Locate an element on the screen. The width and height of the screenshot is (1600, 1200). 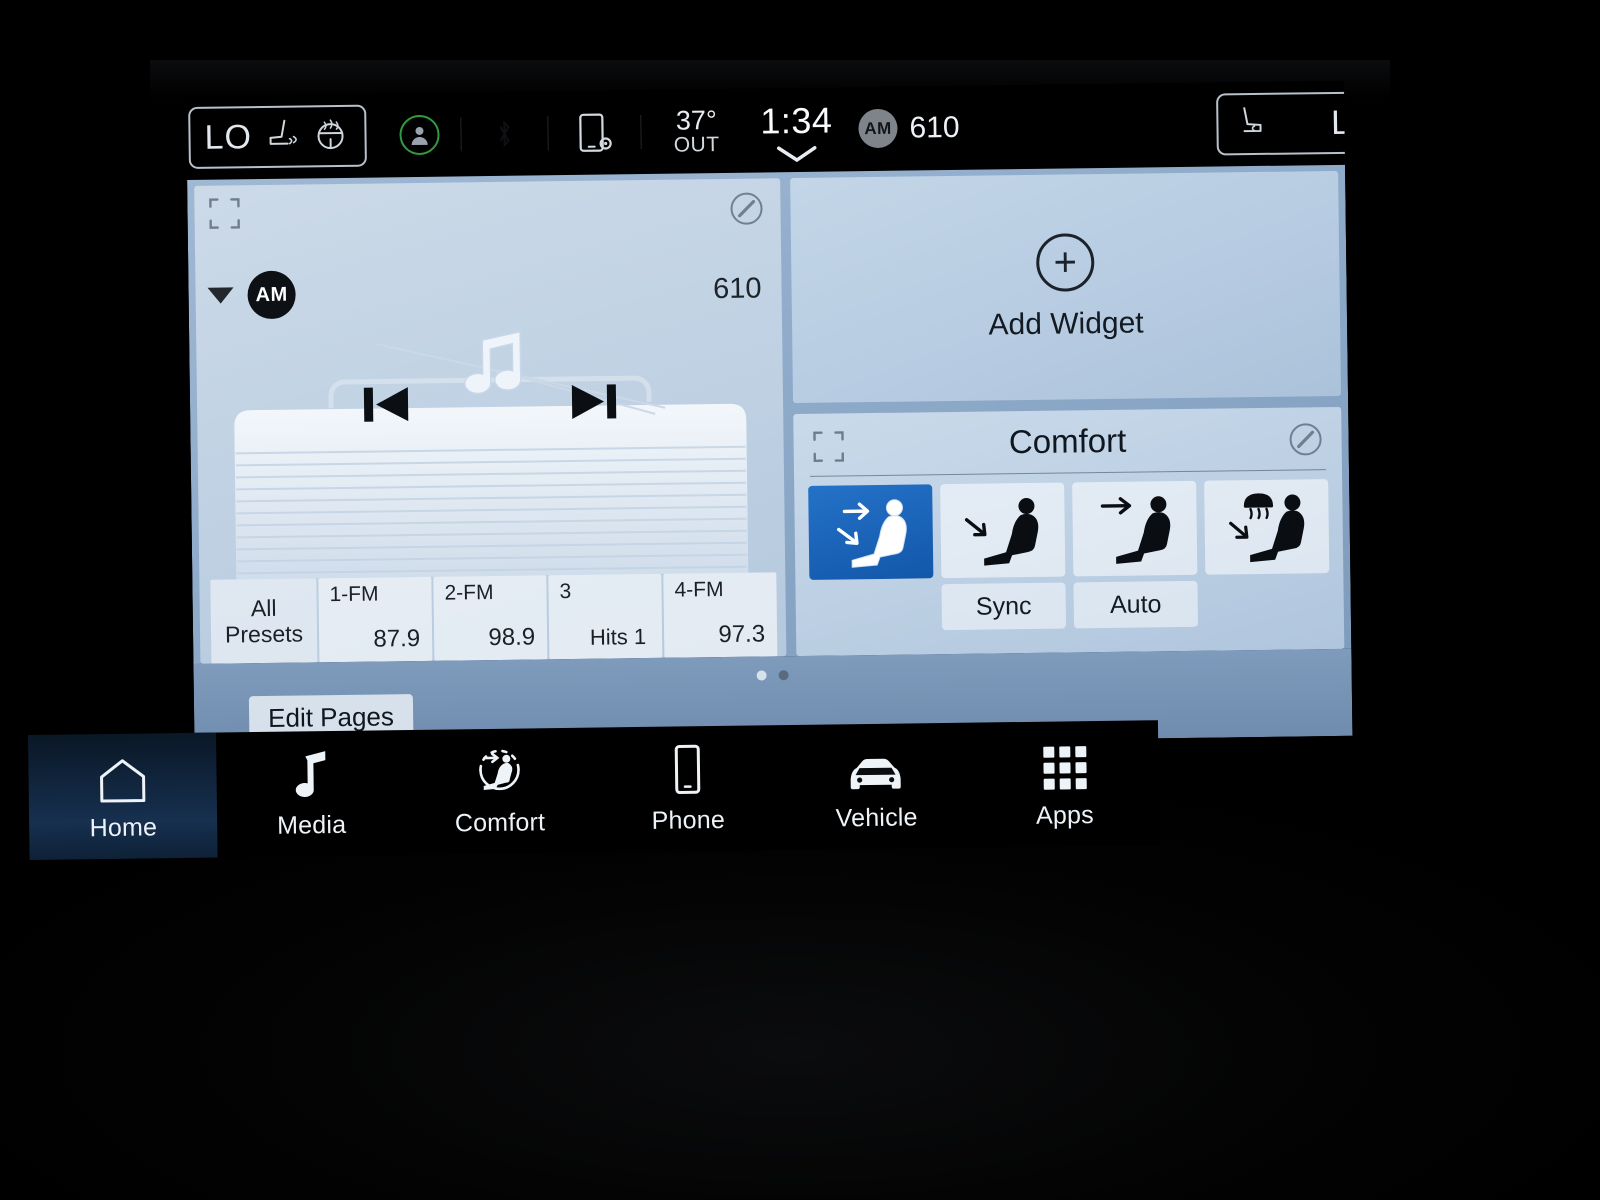
airflow-face-and-feet-cell is located at coordinates (871, 558).